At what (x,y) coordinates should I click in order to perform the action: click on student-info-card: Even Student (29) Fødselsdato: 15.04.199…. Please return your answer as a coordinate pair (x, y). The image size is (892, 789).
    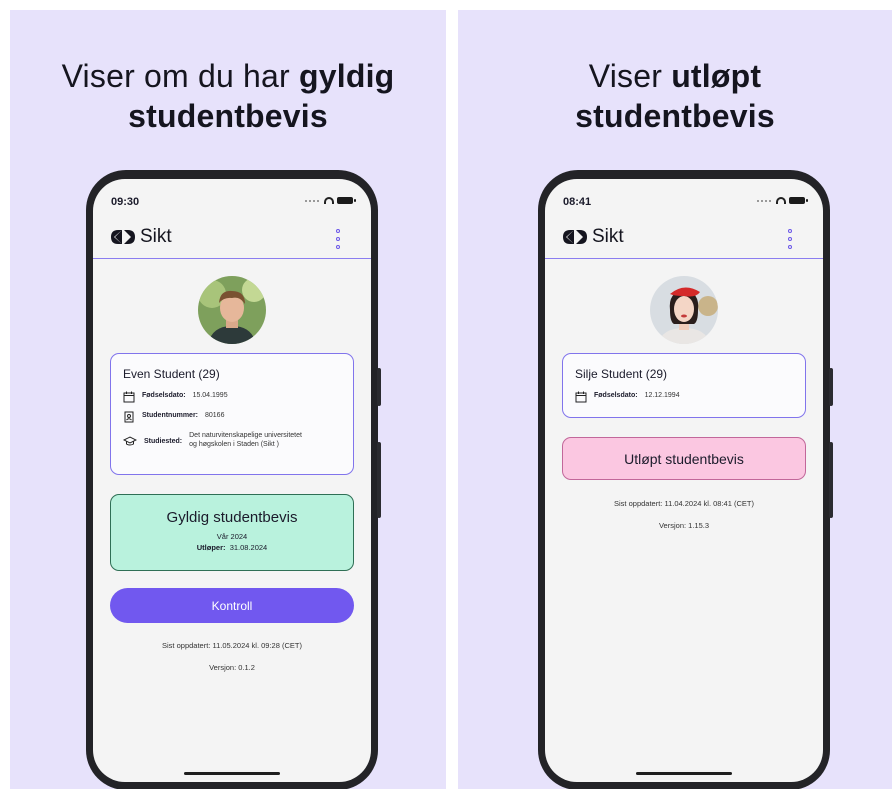
    Looking at the image, I should click on (232, 414).